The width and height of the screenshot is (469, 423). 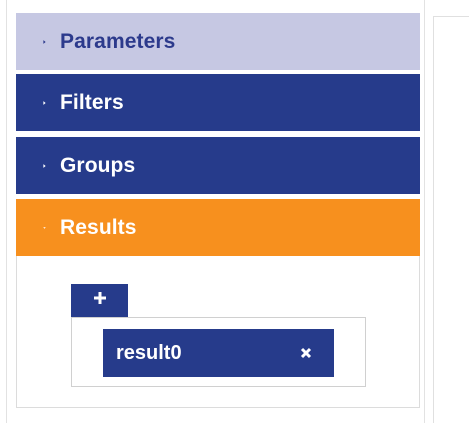 I want to click on accordion-label-parameters: Parameters, so click(x=118, y=41).